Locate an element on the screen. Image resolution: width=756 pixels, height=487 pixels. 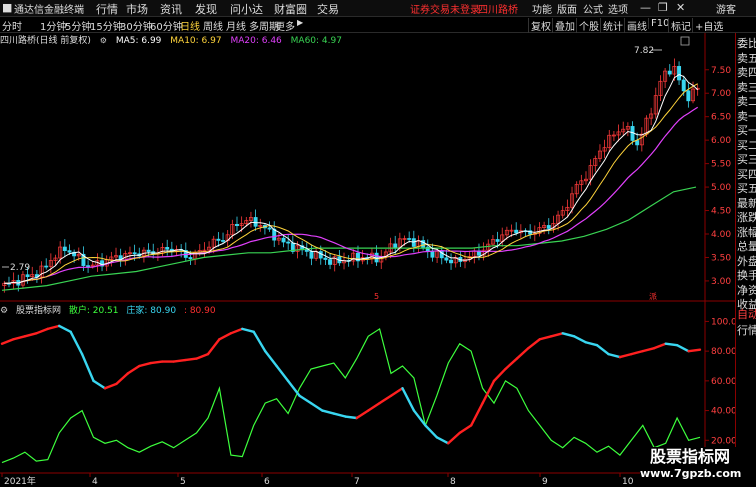
dealer-value: 庄家: 80.90 is located at coordinates (151, 311).